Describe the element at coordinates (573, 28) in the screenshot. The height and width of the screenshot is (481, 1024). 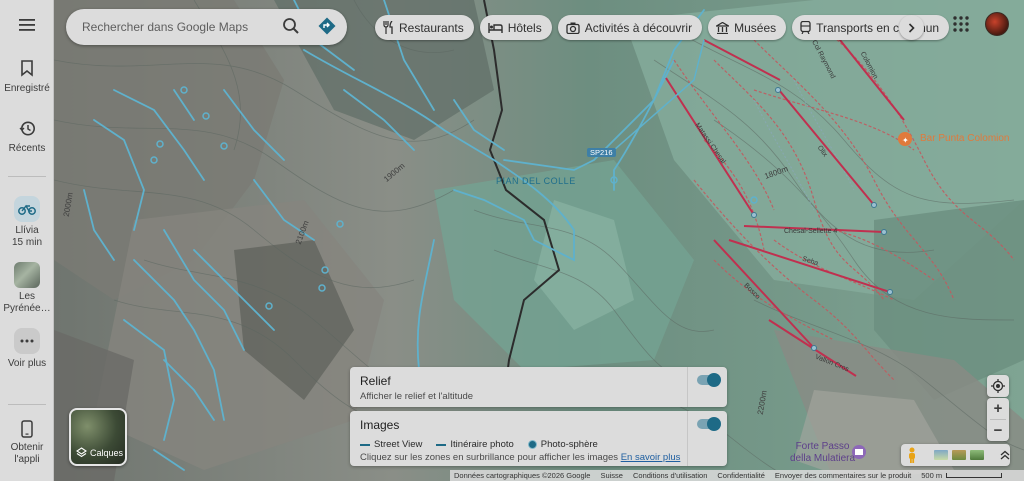
I see `camera-icon` at that location.